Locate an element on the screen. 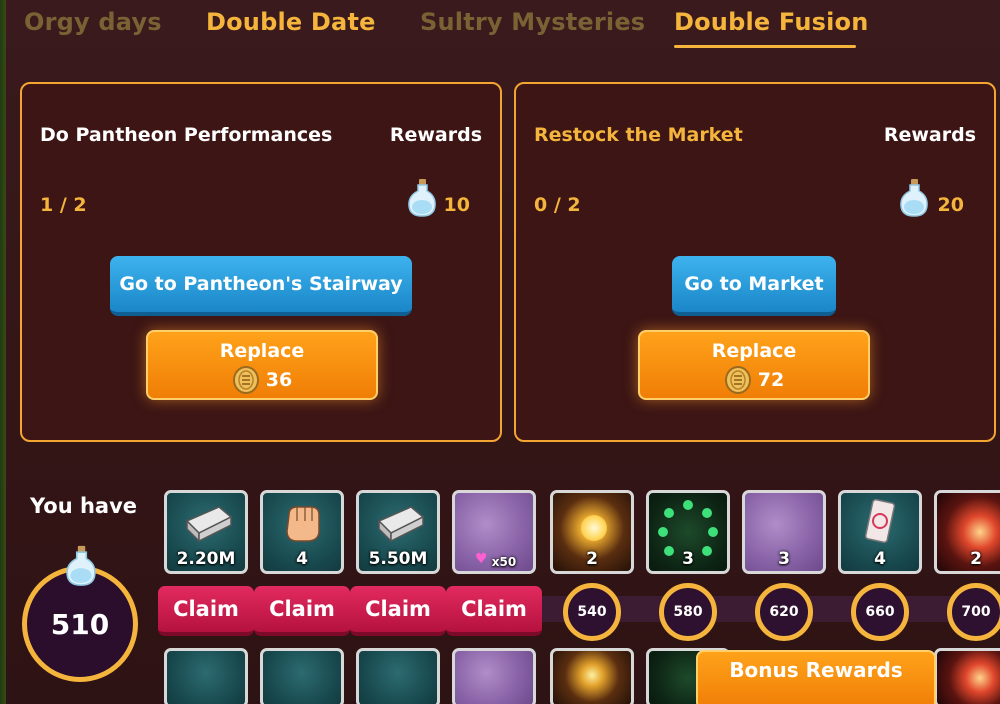  reward-quantity: 2.20M is located at coordinates (206, 559).